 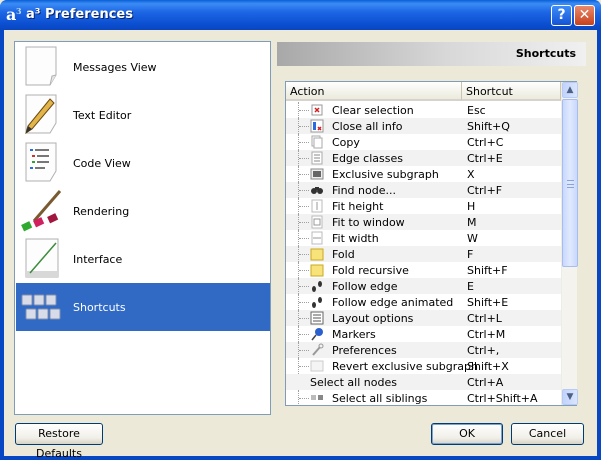 What do you see at coordinates (42, 258) in the screenshot?
I see `interface-icon` at bounding box center [42, 258].